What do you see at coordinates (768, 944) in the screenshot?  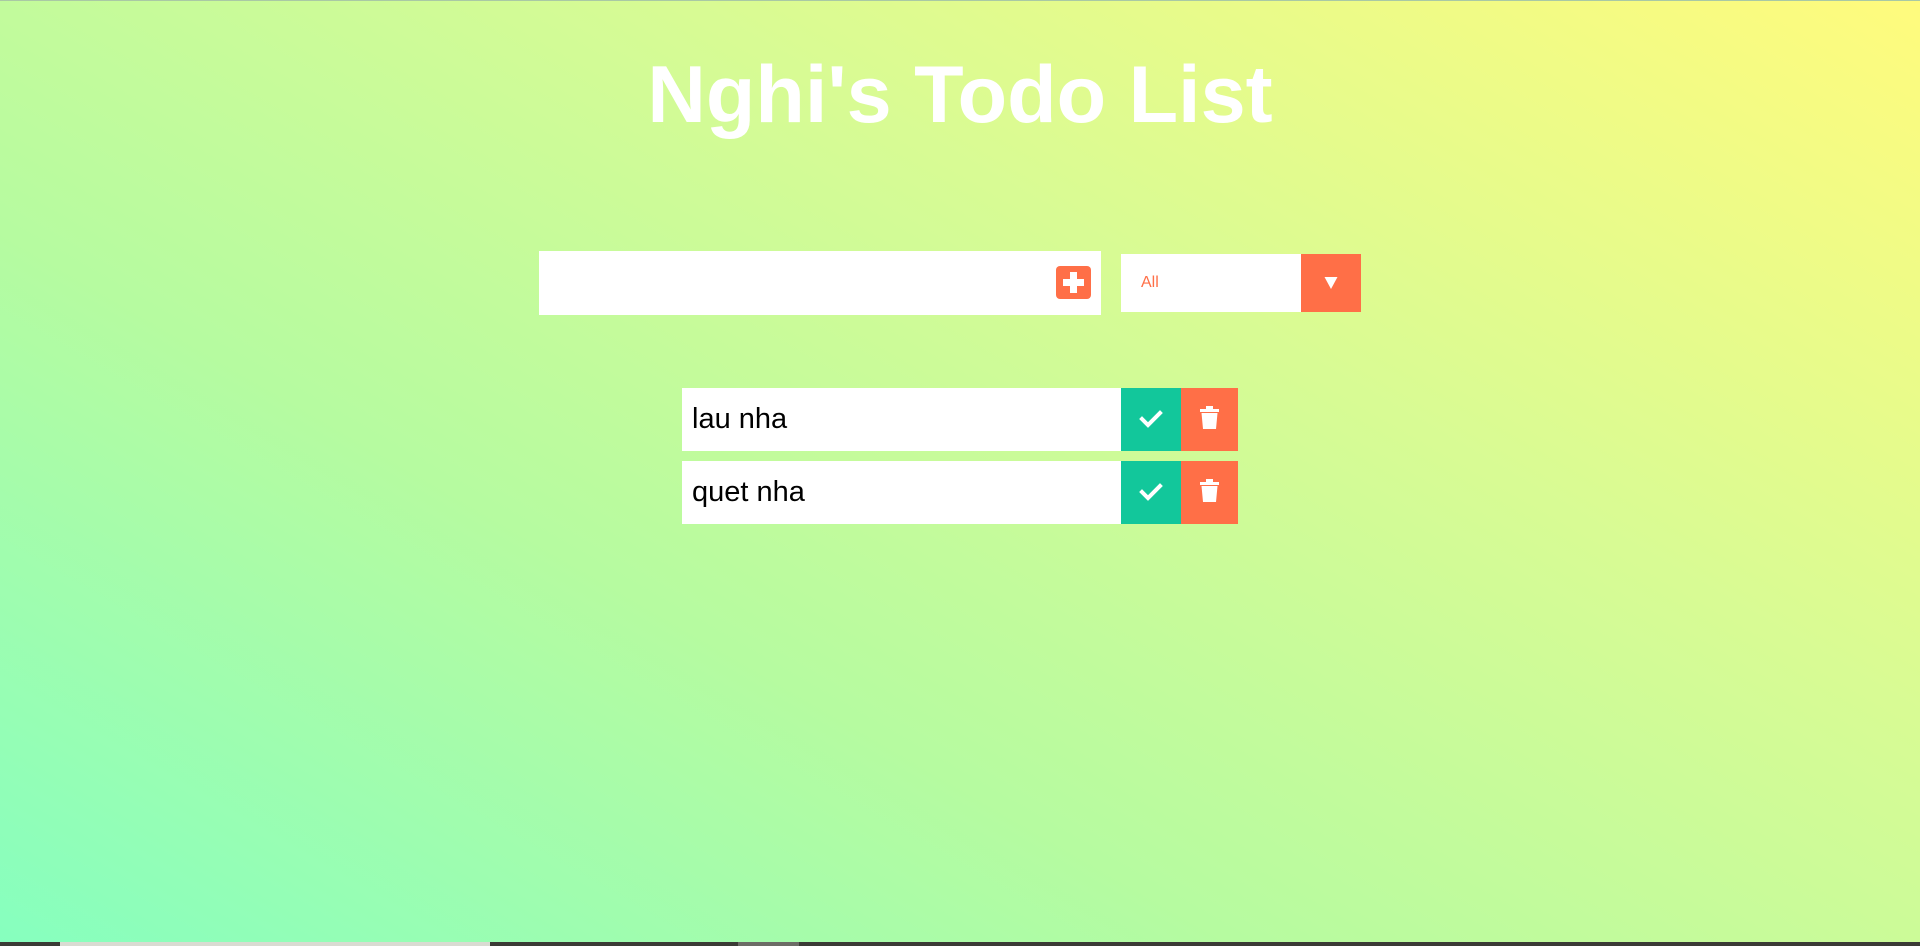 I see `taskbar-item` at bounding box center [768, 944].